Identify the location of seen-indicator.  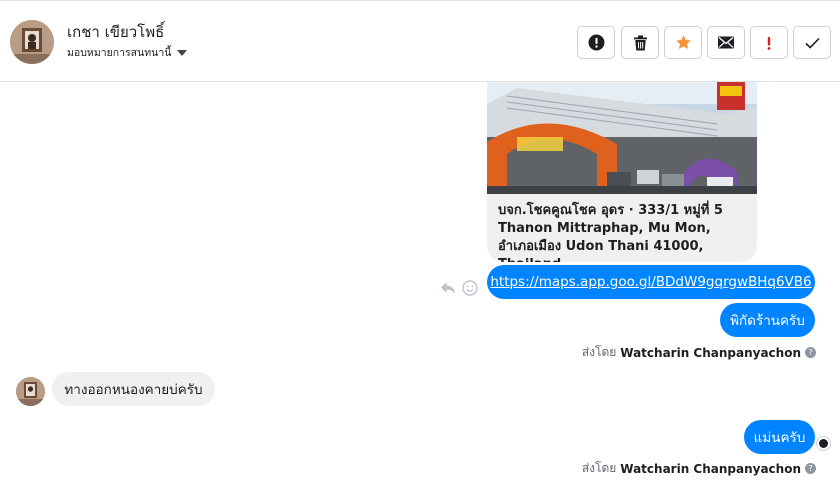
(823, 443).